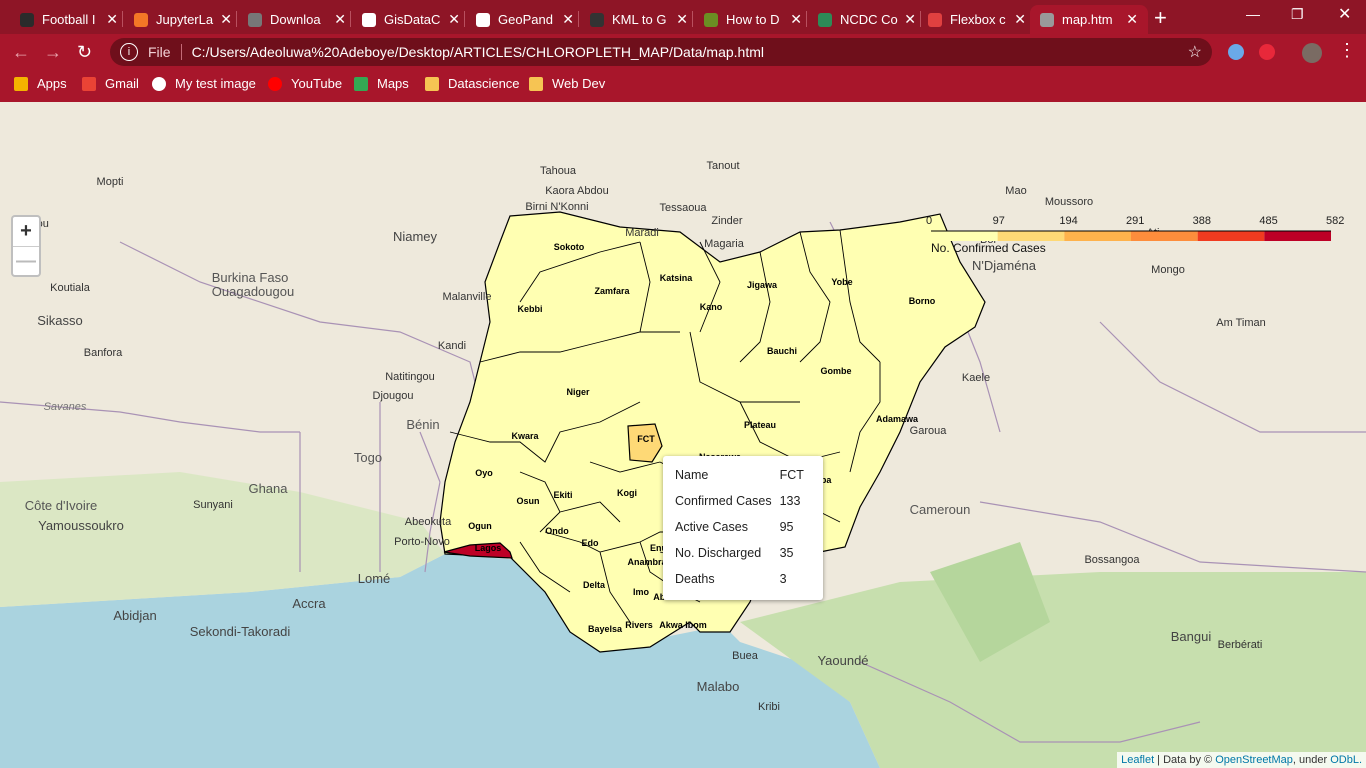 This screenshot has width=1366, height=768. Describe the element at coordinates (368, 457) in the screenshot. I see `place-label: Togo` at that location.